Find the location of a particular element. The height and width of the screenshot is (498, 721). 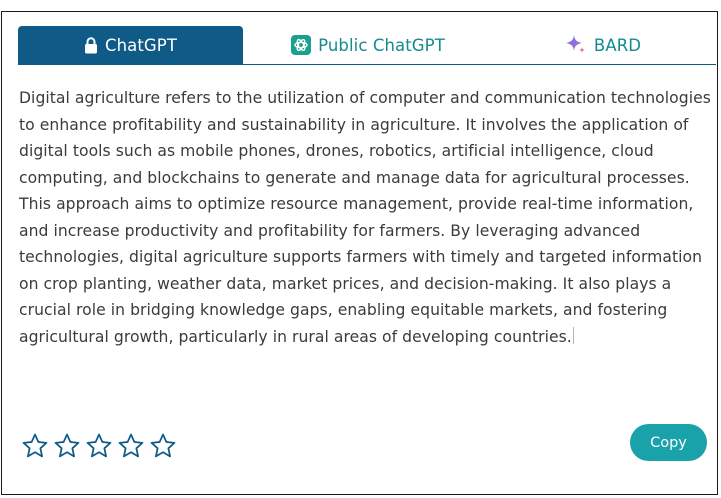

star-rating is located at coordinates (99, 446).